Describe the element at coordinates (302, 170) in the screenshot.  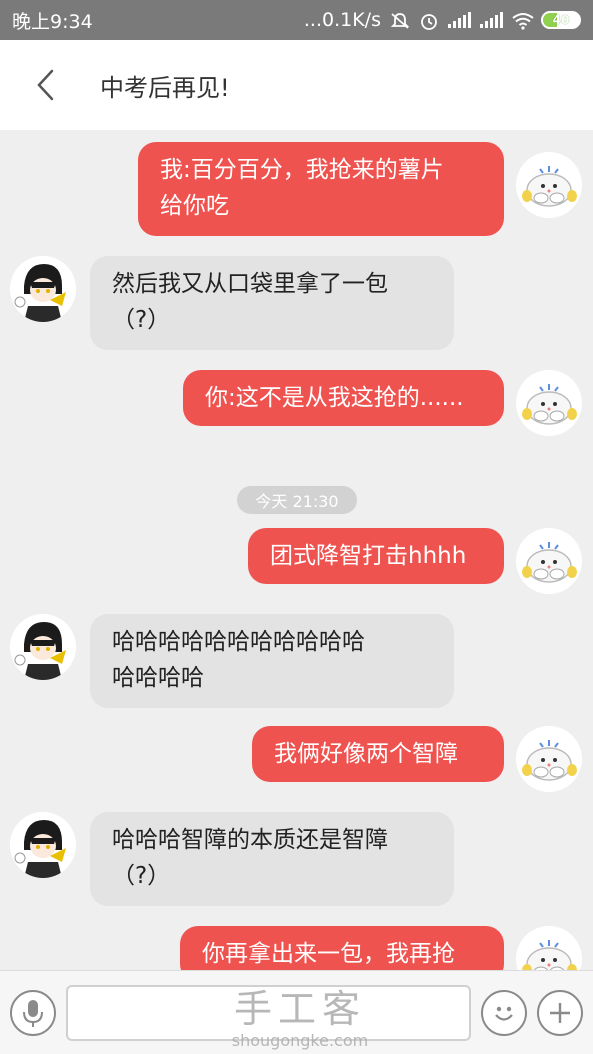
I see `message-line: 我:百分百分，我抢来的薯片` at that location.